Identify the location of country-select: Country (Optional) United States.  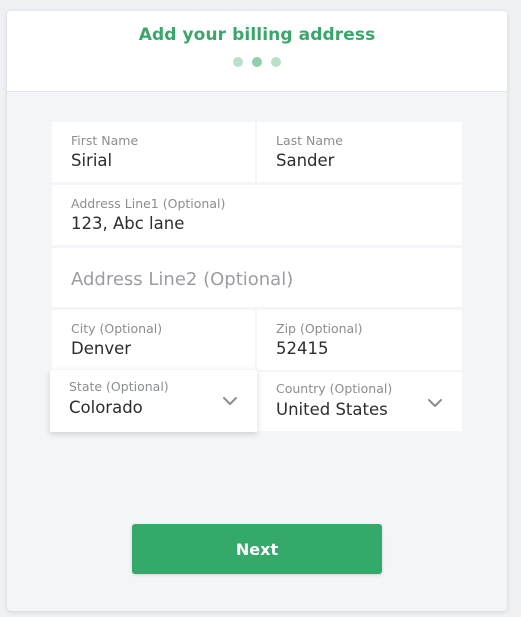
(359, 401).